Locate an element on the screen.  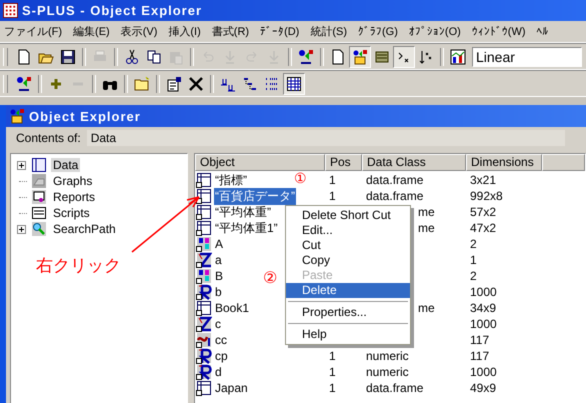
menu-item: Delete is located at coordinates (348, 290).